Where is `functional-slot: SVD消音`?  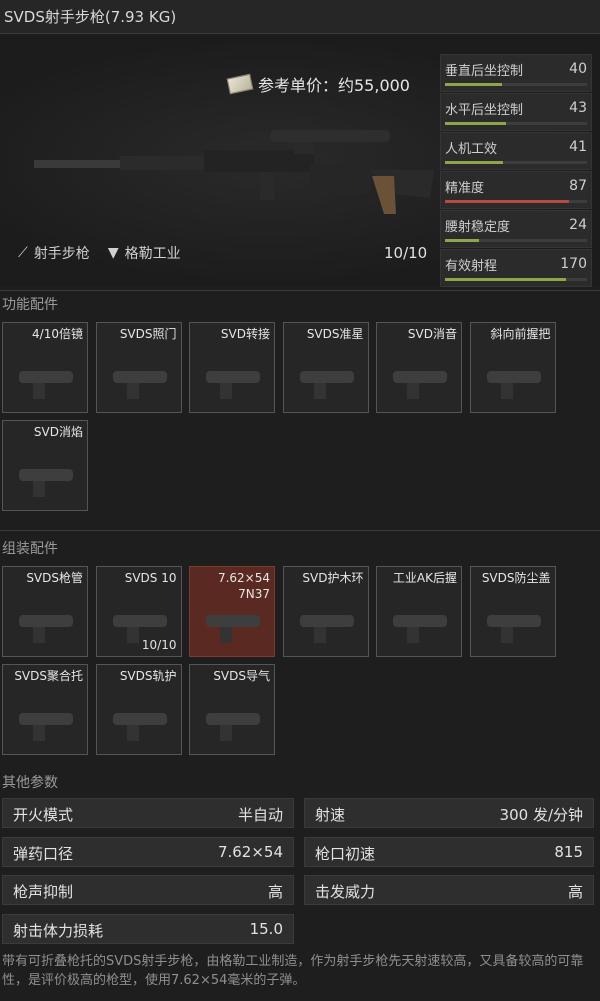 functional-slot: SVD消音 is located at coordinates (419, 367).